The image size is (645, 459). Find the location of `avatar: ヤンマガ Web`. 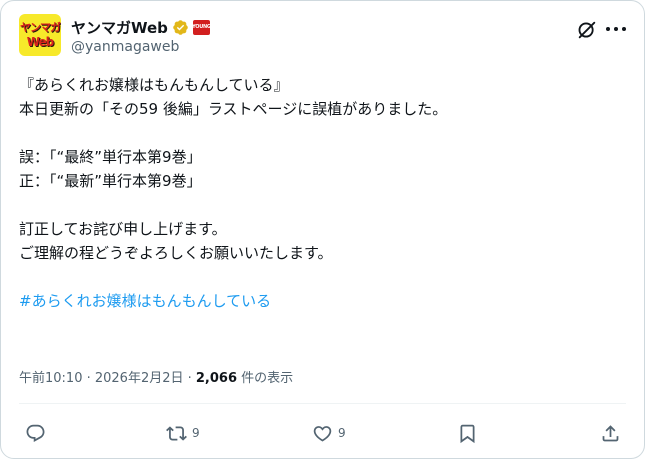

avatar: ヤンマガ Web is located at coordinates (40, 35).